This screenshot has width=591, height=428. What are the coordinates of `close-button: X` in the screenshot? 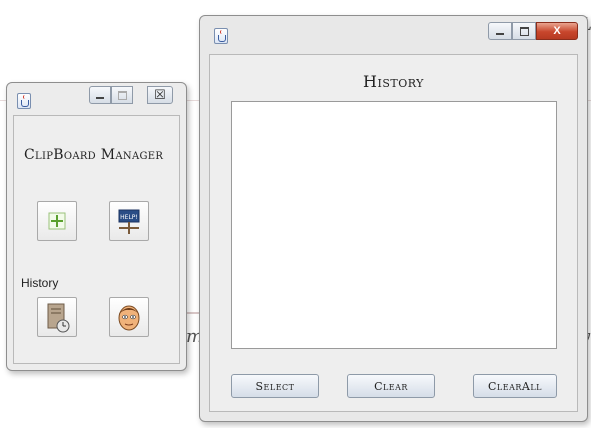 It's located at (557, 31).